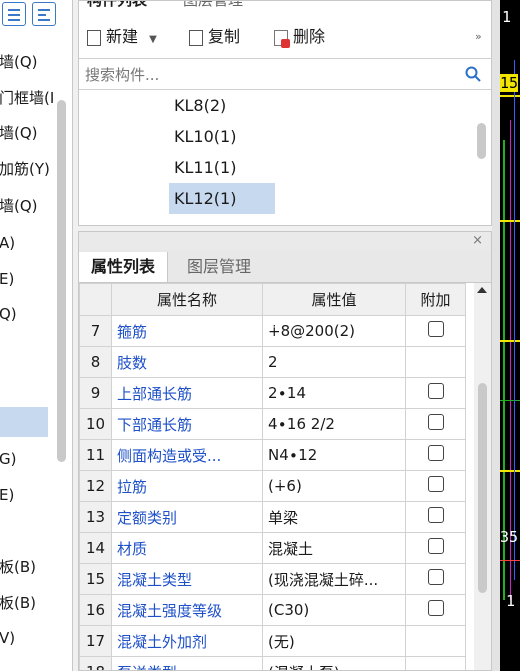 Image resolution: width=520 pixels, height=671 pixels. Describe the element at coordinates (270, 75) in the screenshot. I see `search-input` at that location.